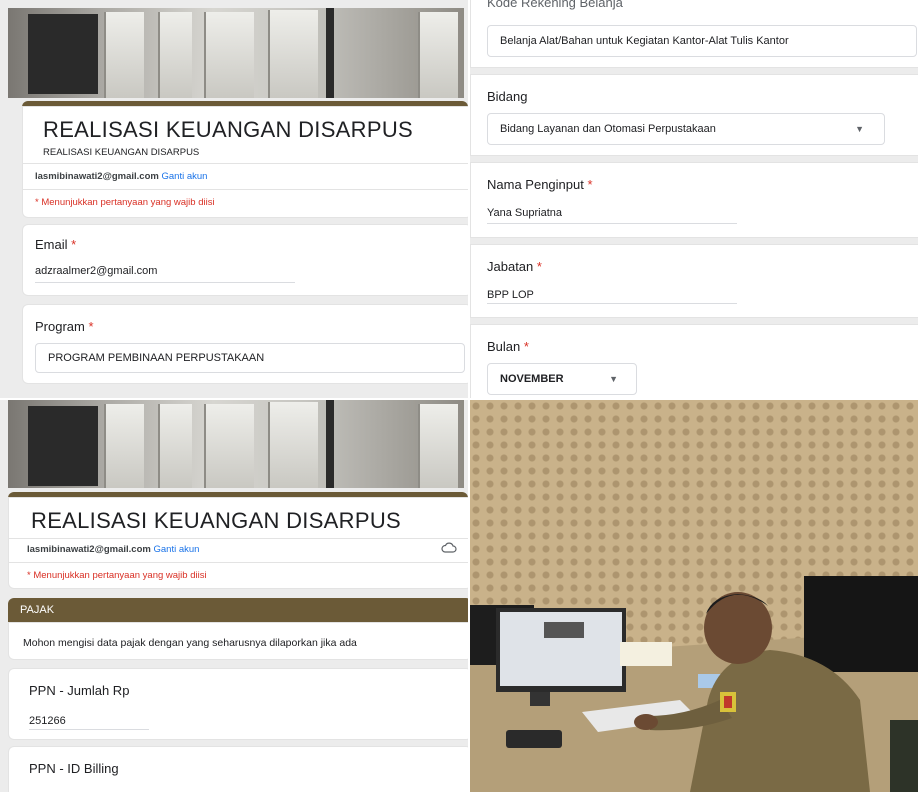 The width and height of the screenshot is (918, 792). What do you see at coordinates (238, 610) in the screenshot?
I see `section-header-pajak: PAJAK` at bounding box center [238, 610].